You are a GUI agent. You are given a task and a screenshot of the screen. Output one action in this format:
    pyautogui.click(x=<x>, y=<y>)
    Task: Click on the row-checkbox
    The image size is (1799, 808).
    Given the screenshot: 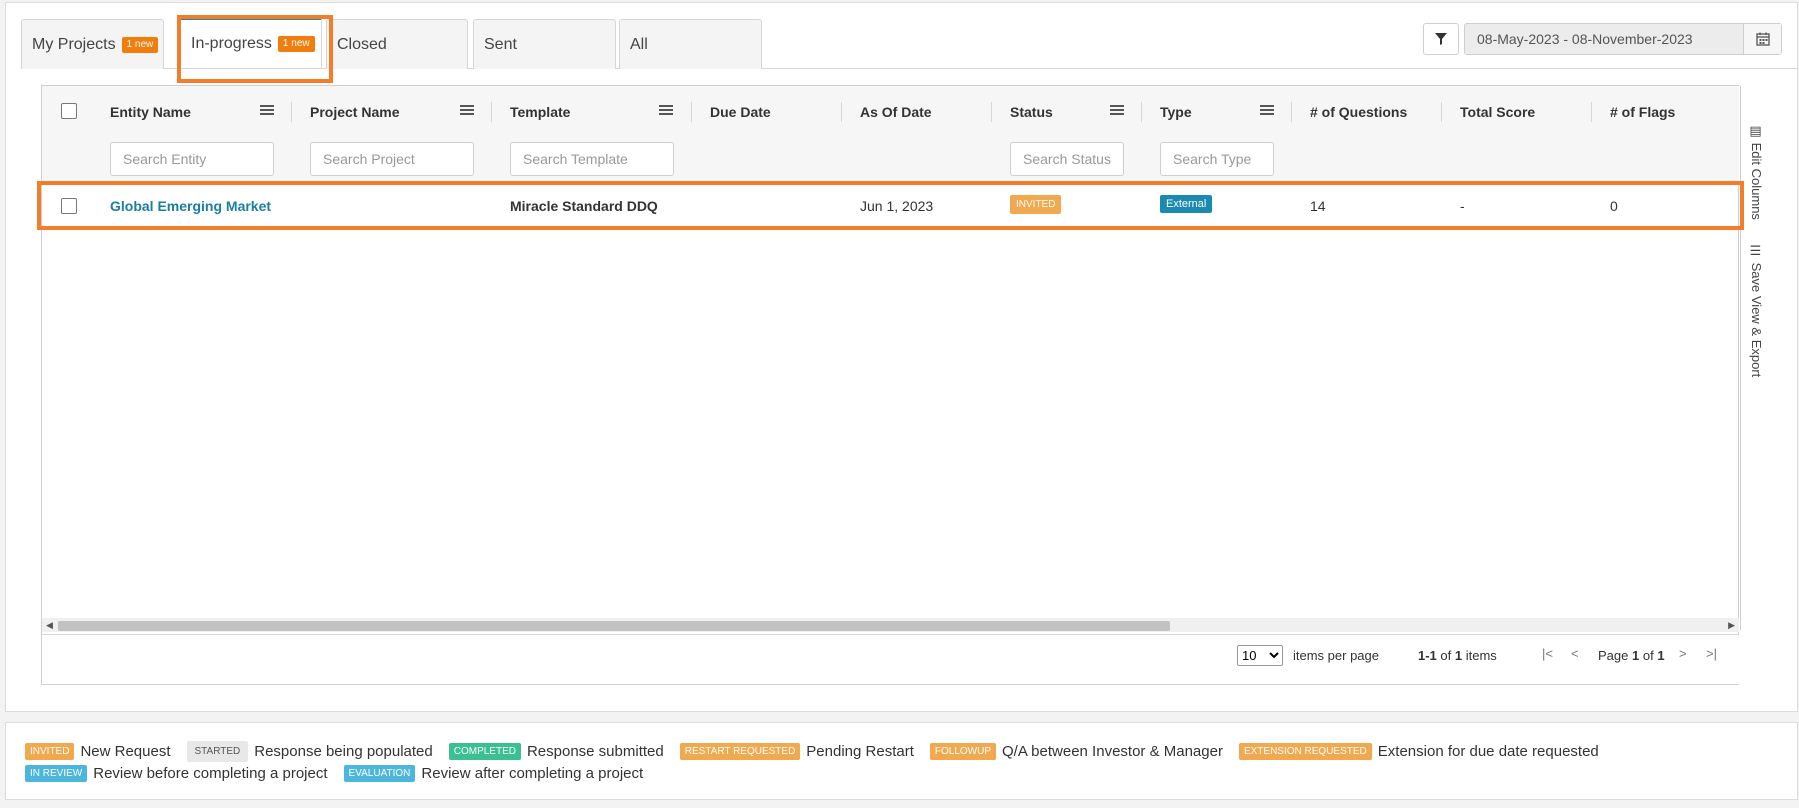 What is the action you would take?
    pyautogui.click(x=69, y=206)
    